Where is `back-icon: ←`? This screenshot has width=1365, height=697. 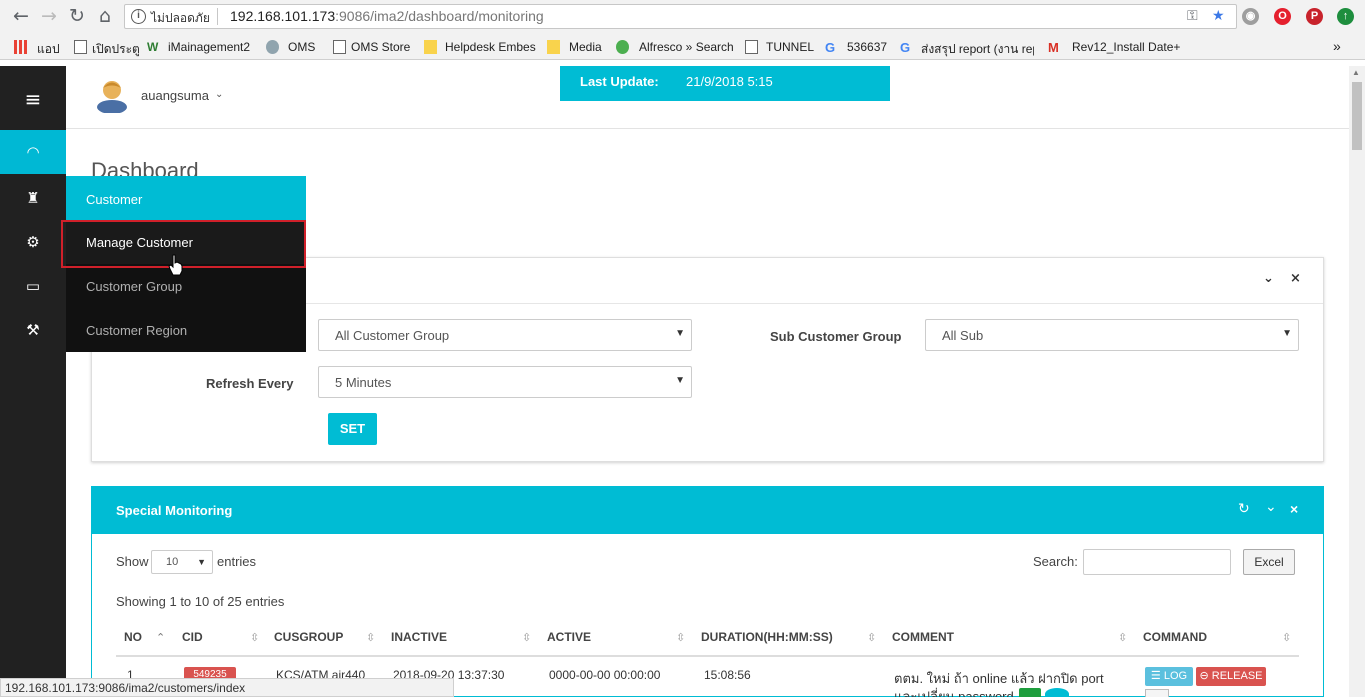 back-icon: ← is located at coordinates (21, 16).